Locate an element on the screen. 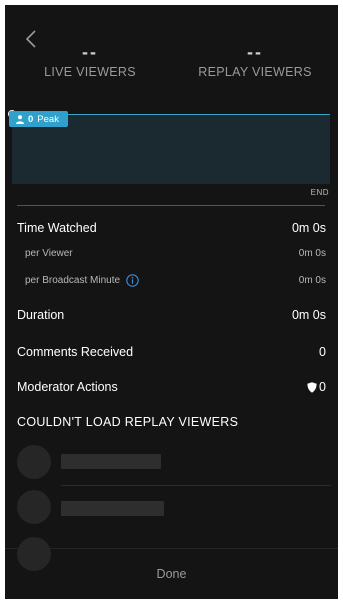 Image resolution: width=343 pixels, height=604 pixels. replay-viewers-value: -- is located at coordinates (255, 52).